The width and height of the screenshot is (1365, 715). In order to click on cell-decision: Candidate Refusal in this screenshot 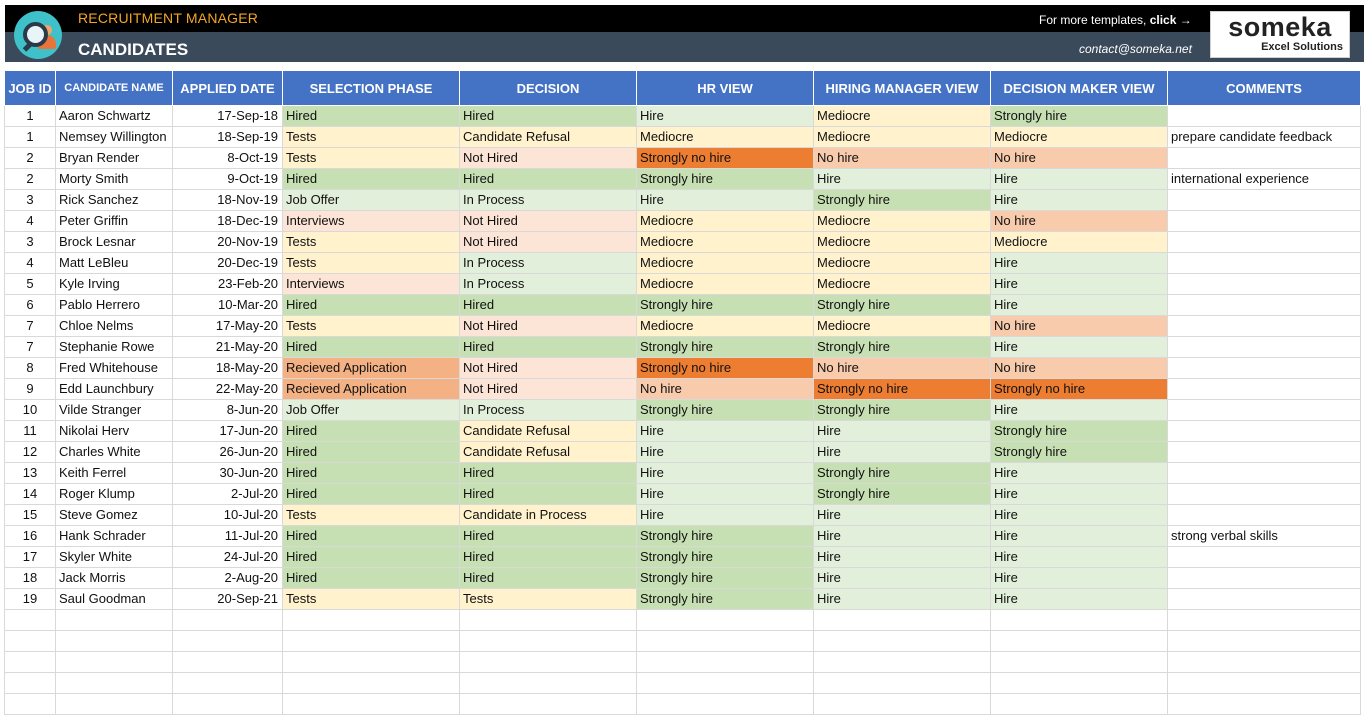, I will do `click(548, 452)`.